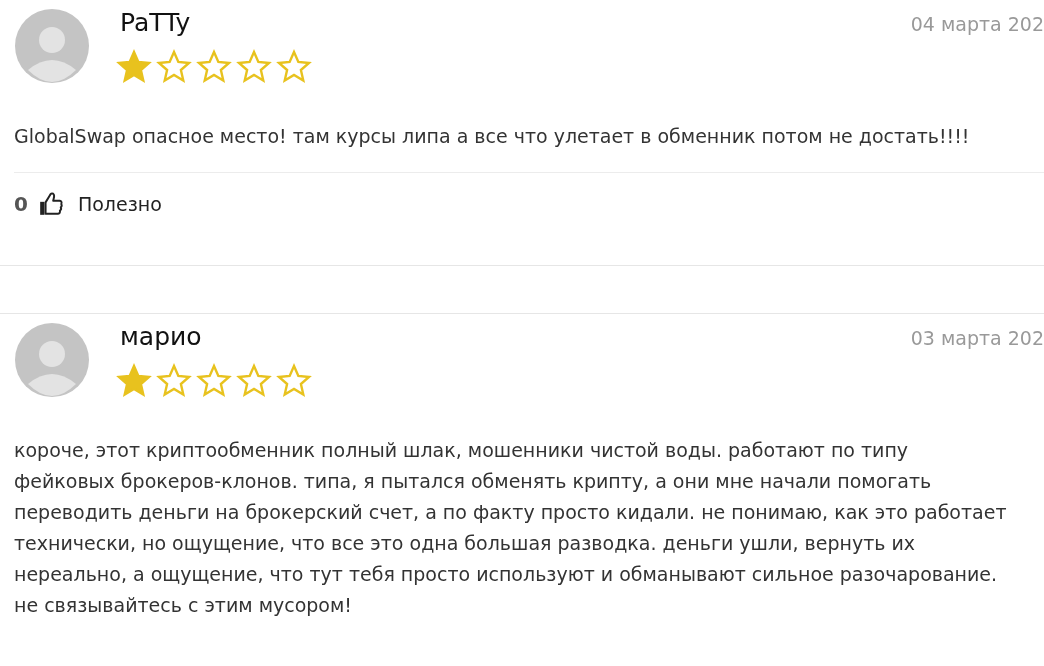  I want to click on author-name: марио, so click(161, 336).